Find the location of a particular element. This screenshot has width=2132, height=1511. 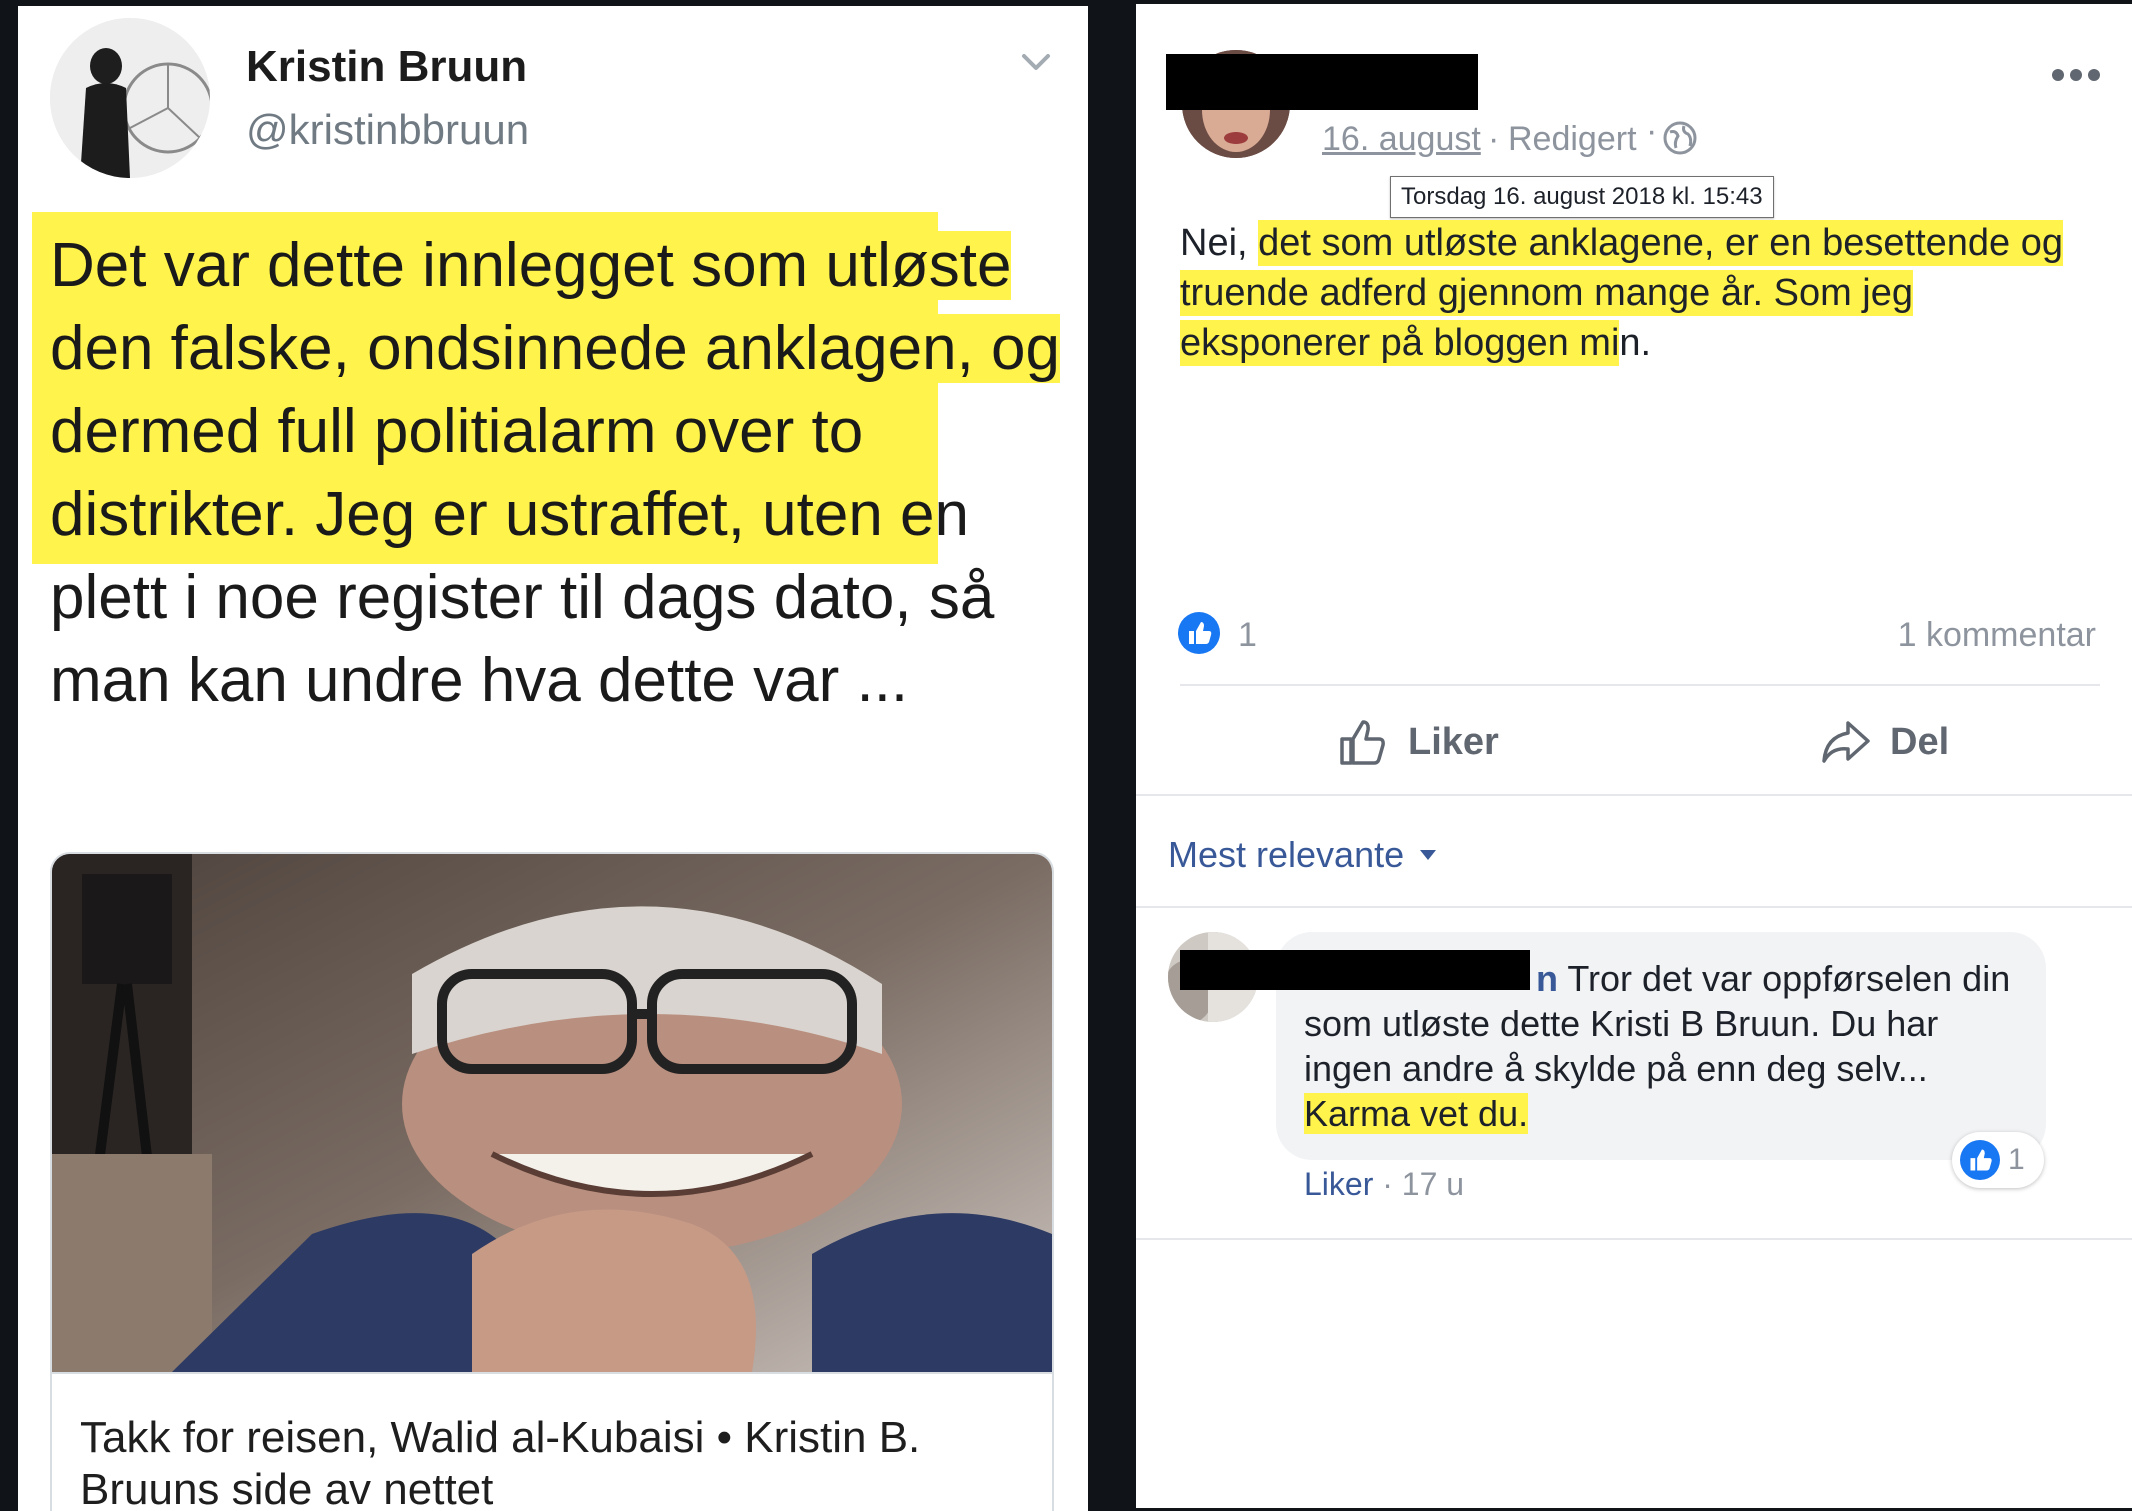

date-tooltip: Torsdag 16. august 2018 kl. 15:43 is located at coordinates (1582, 197).